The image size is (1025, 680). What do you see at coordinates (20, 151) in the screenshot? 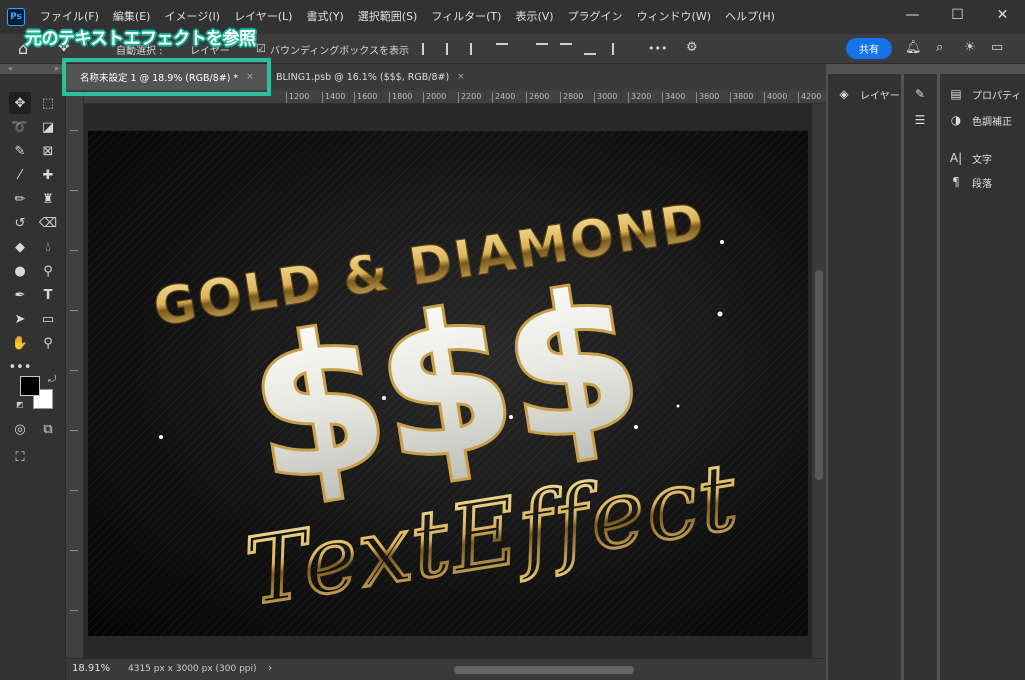
I see `crop-icon: ✎` at bounding box center [20, 151].